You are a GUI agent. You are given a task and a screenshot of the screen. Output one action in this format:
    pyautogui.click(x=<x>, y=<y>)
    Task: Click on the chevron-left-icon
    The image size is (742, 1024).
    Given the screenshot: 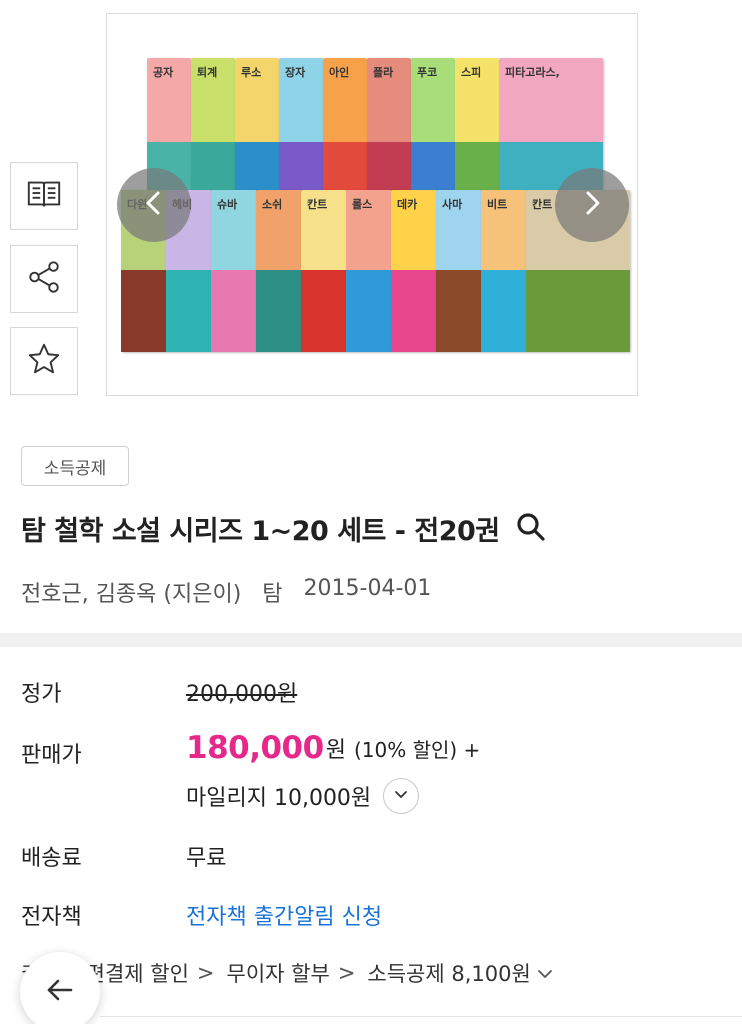 What is the action you would take?
    pyautogui.click(x=154, y=205)
    